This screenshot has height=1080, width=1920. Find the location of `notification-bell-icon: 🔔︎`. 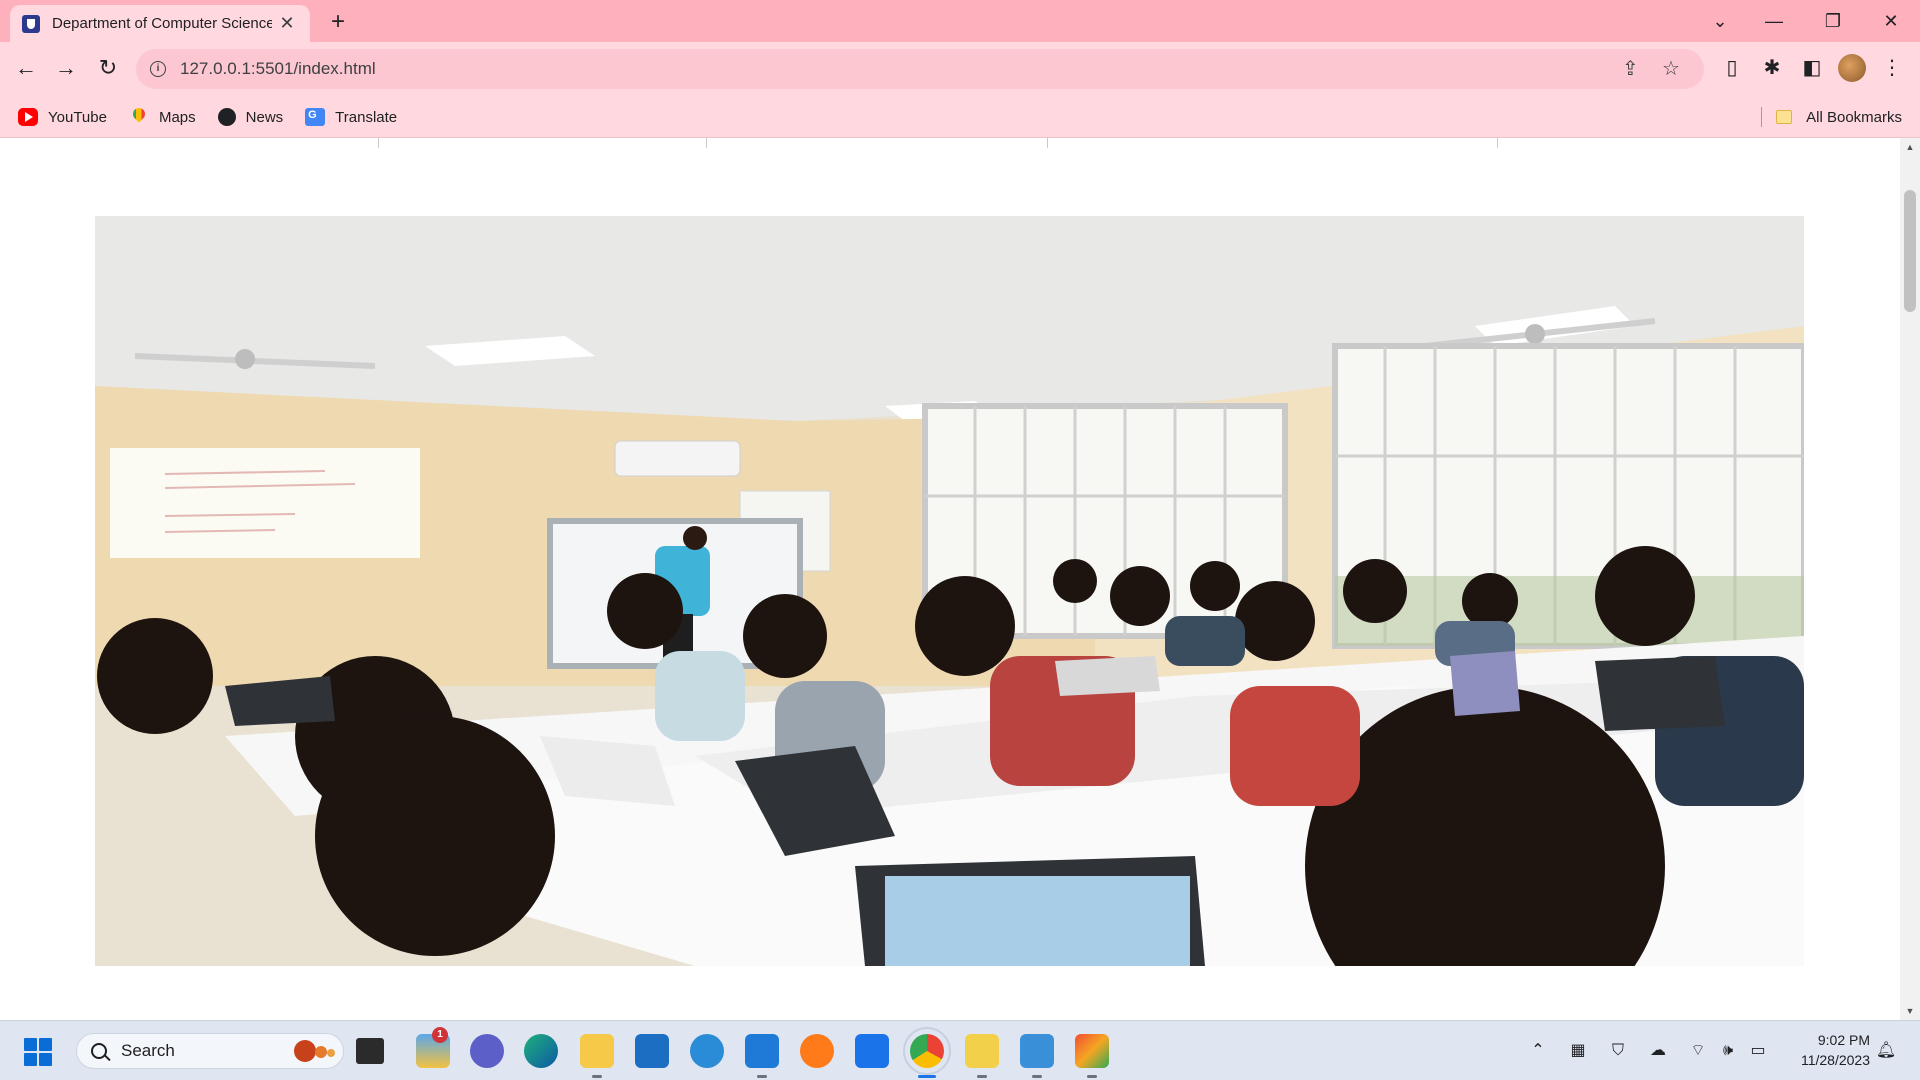

notification-bell-icon: 🔔︎ is located at coordinates (1886, 1051).